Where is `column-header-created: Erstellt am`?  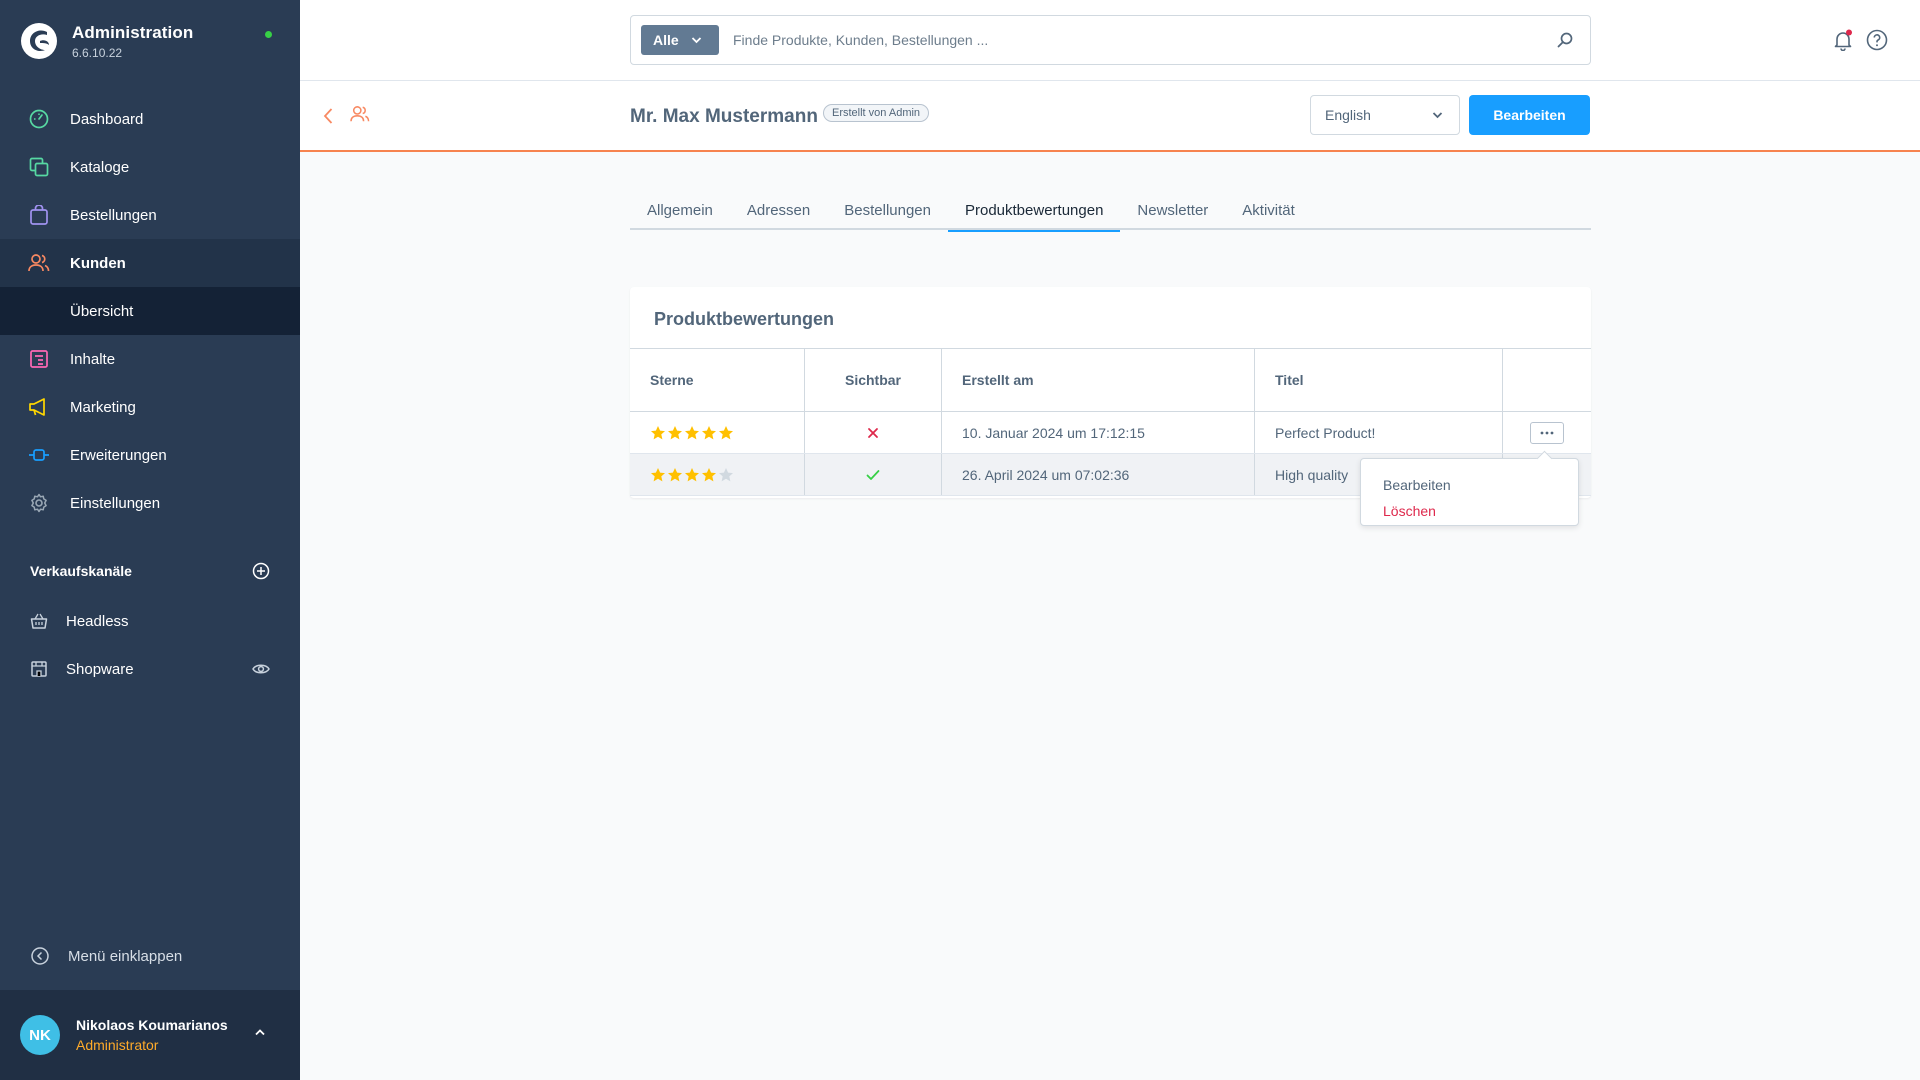
column-header-created: Erstellt am is located at coordinates (1098, 380).